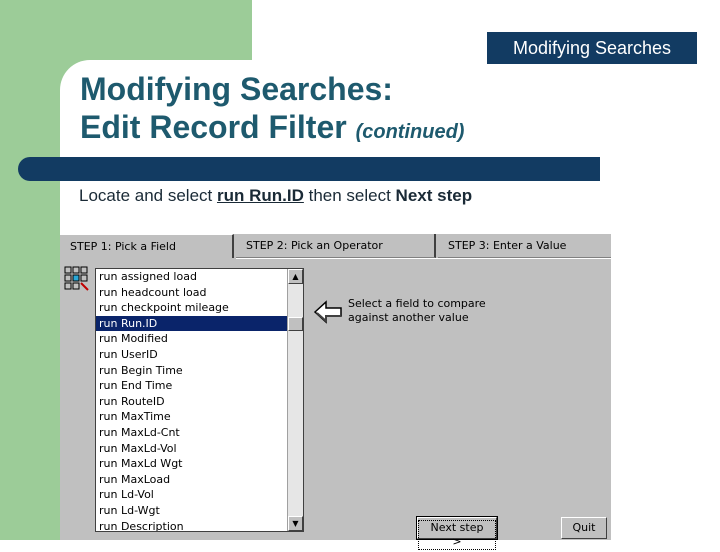 Image resolution: width=720 pixels, height=552 pixels. Describe the element at coordinates (199, 417) in the screenshot. I see `field-list-item: run MaxTime` at that location.